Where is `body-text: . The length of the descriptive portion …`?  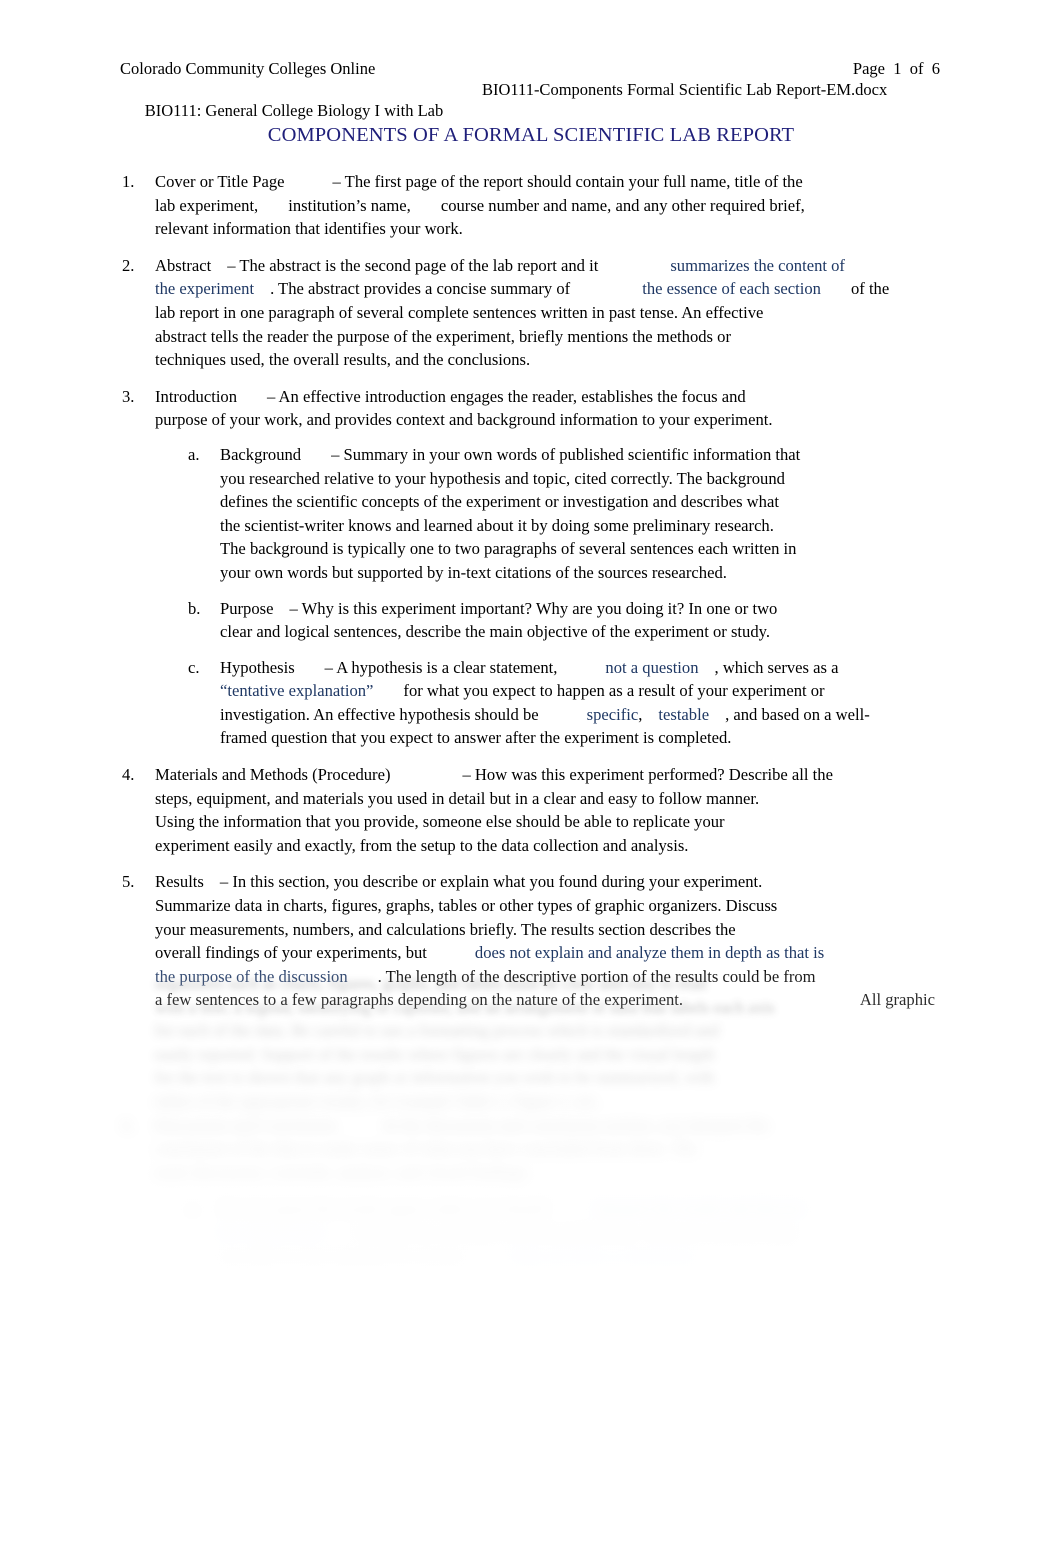 body-text: . The length of the descriptive portion … is located at coordinates (596, 976).